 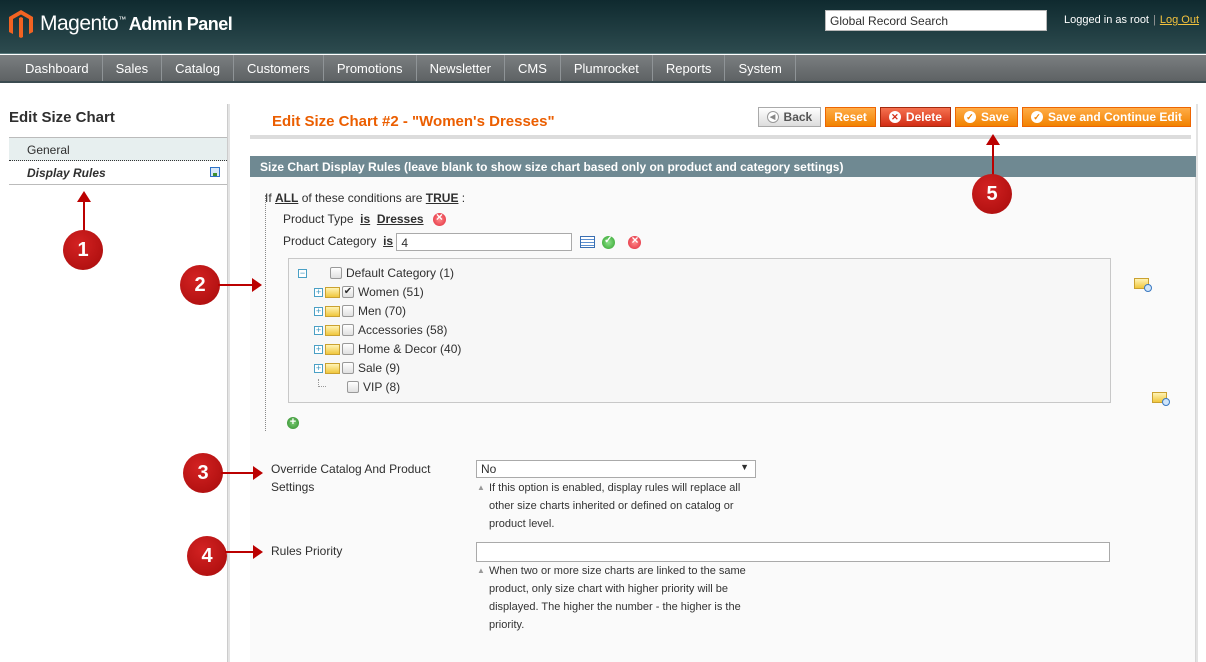 I want to click on page-title: Edit Size Chart #2 - "Women's Dresses", so click(x=413, y=121).